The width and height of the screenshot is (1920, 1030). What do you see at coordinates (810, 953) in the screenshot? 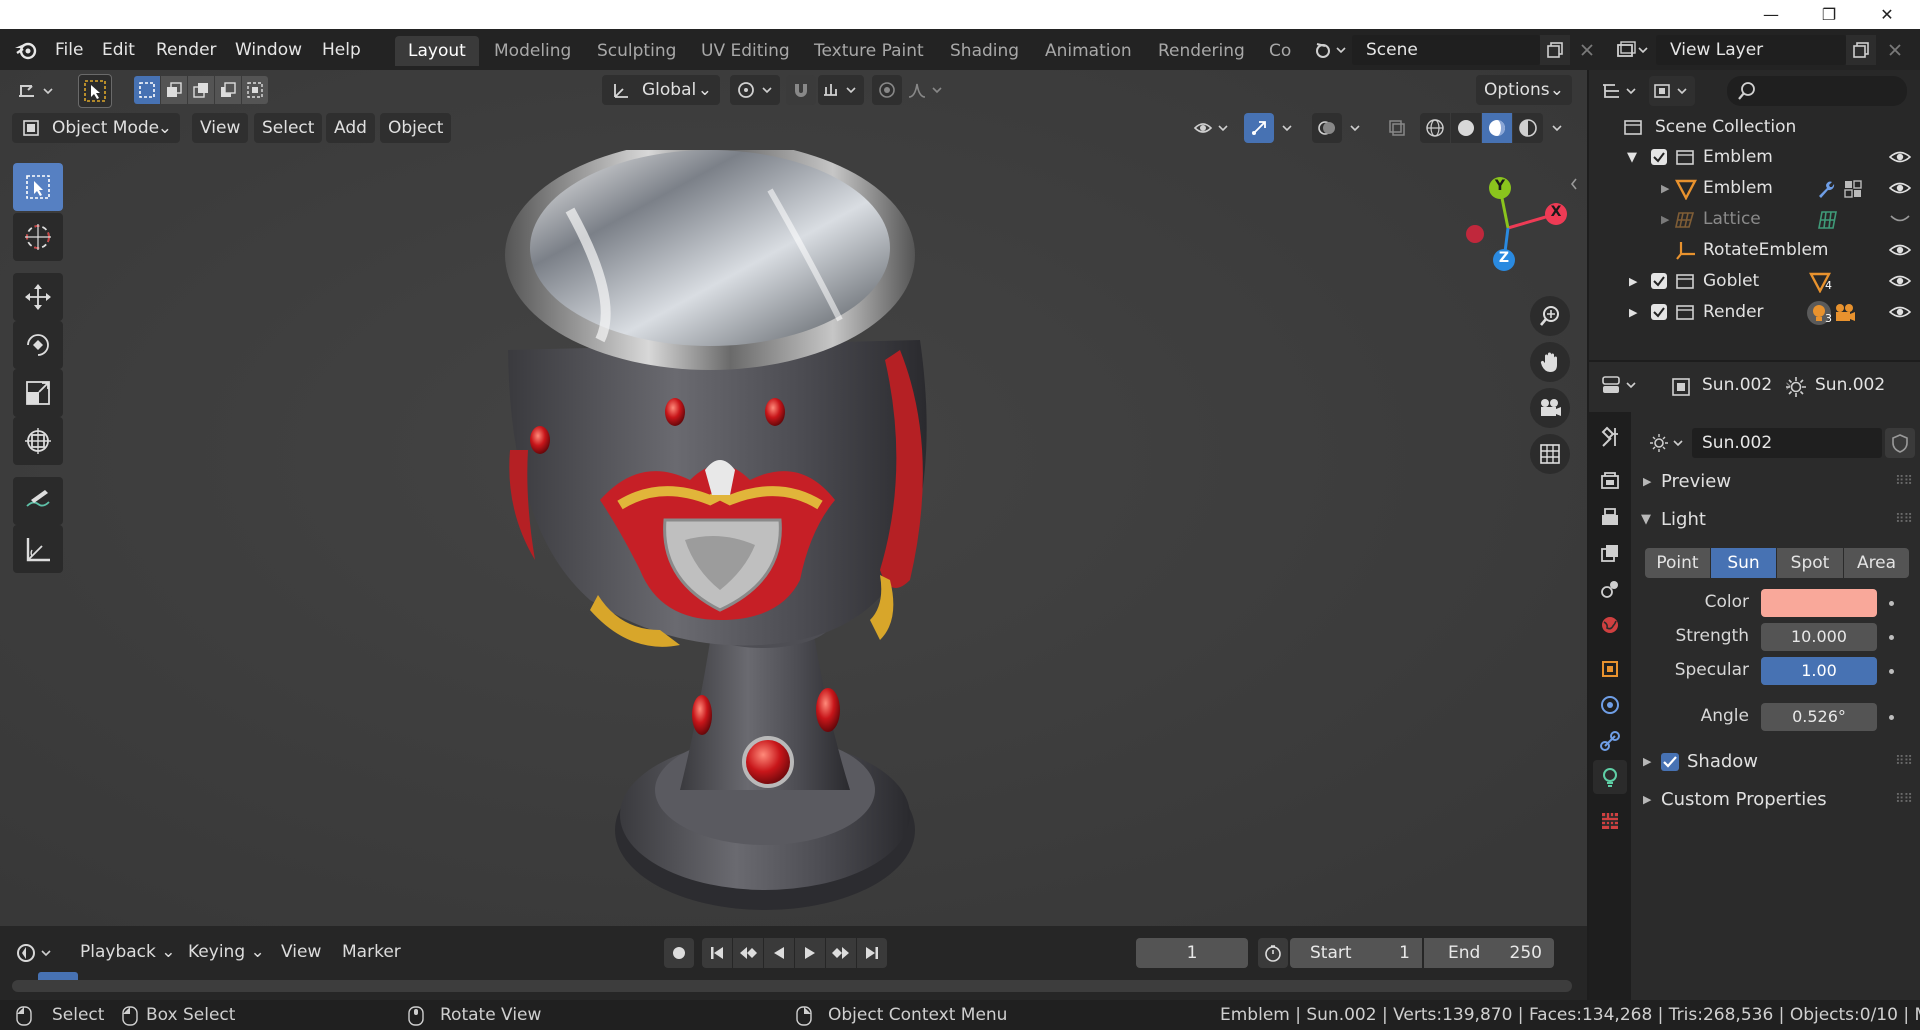
I see `play-icon` at bounding box center [810, 953].